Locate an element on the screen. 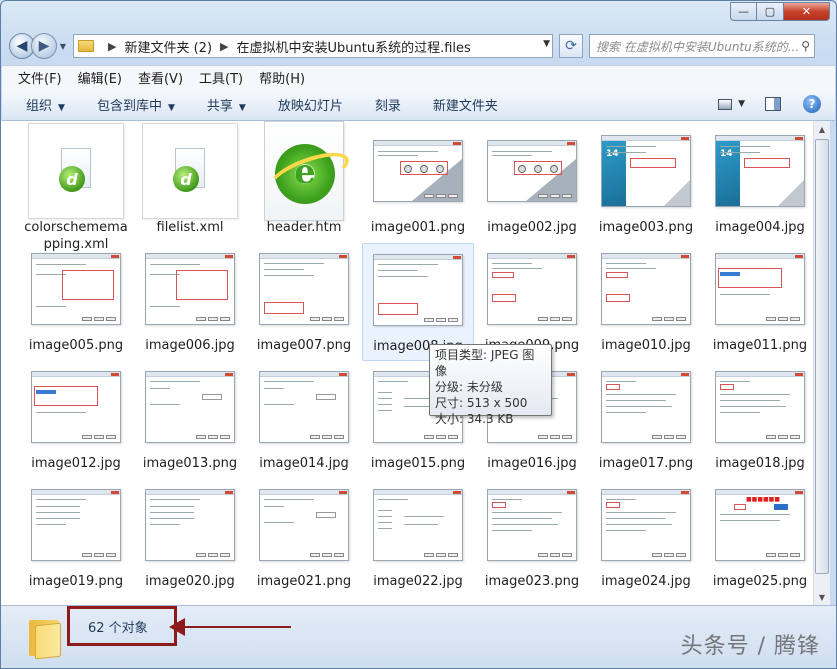  file-name: image023.png is located at coordinates (532, 581).